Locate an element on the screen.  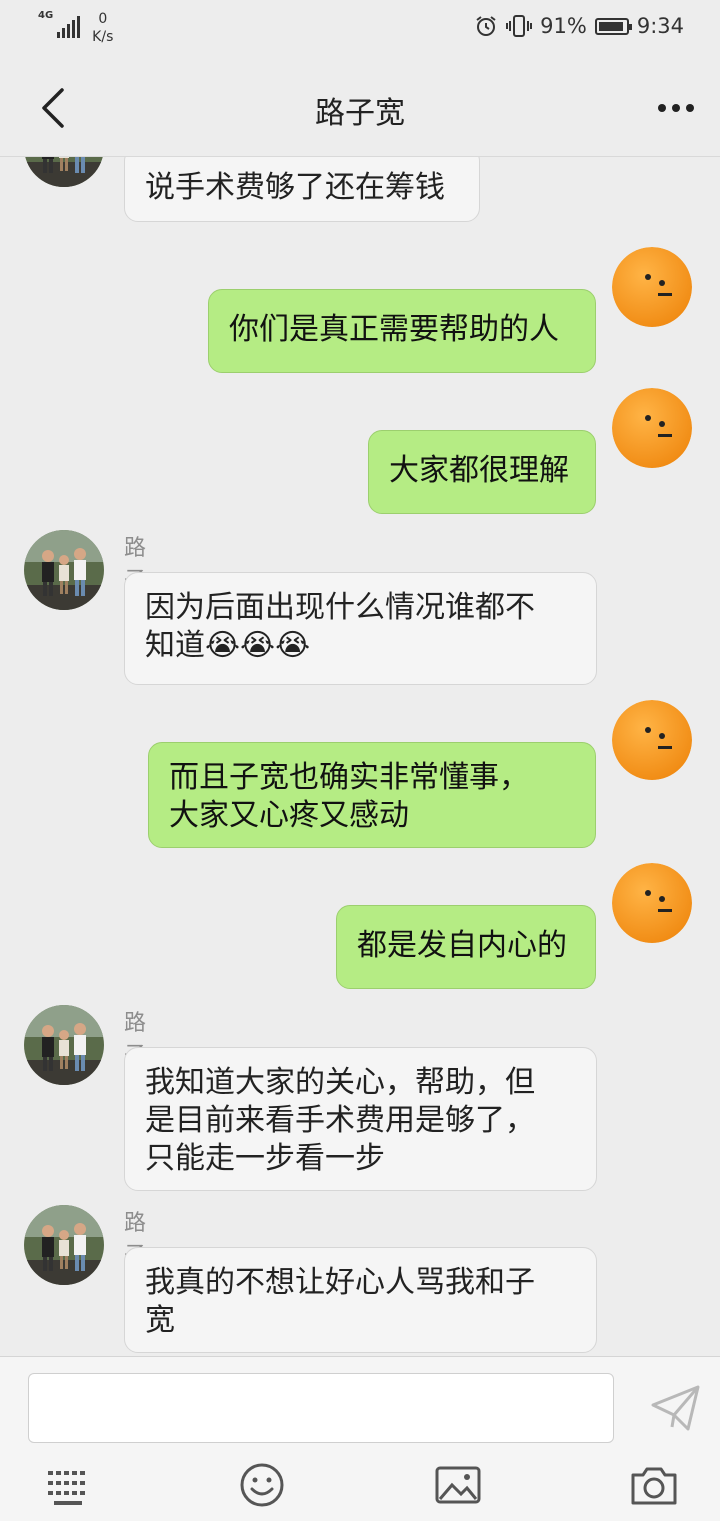
incoming-bubble: 我真的不想让好心人骂我和子宽 is located at coordinates (360, 1300).